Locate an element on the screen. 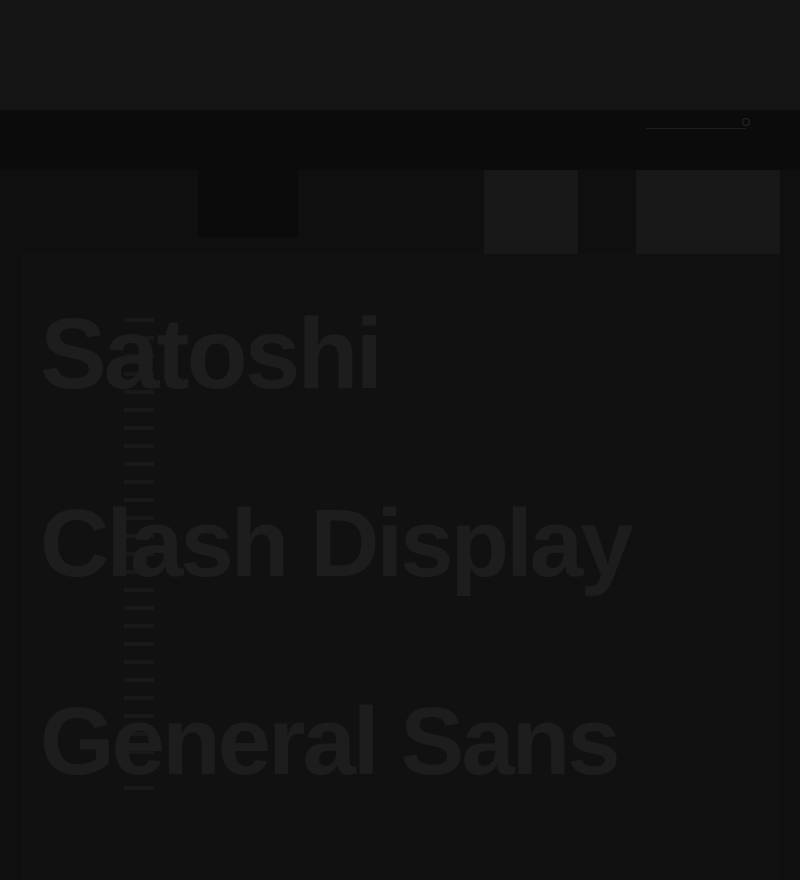  search-icon is located at coordinates (746, 122).